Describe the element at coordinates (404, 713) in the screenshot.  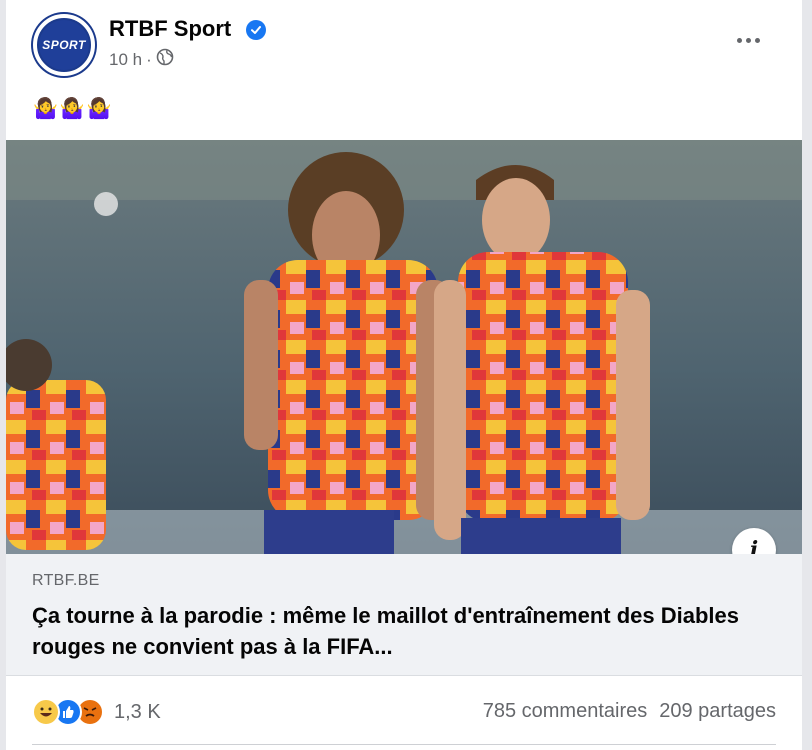
I see `engagement-bar: 1,3 K 785 commentaires 209 partages` at that location.